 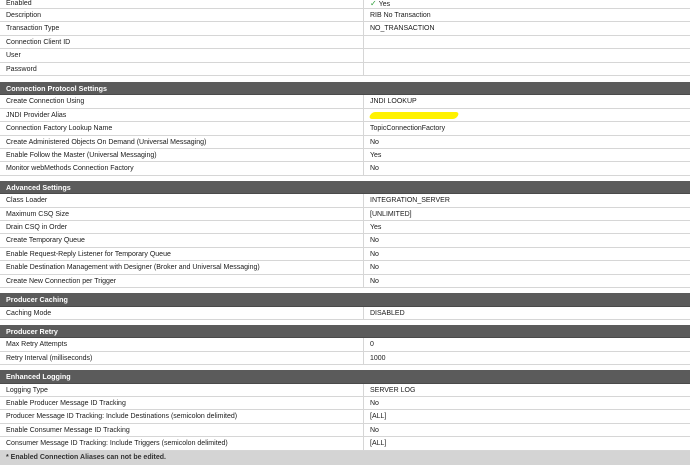 I want to click on setting-row-monitor-webmethods-connection-factory: Monitor webMethods Connection Factory No, so click(x=345, y=169).